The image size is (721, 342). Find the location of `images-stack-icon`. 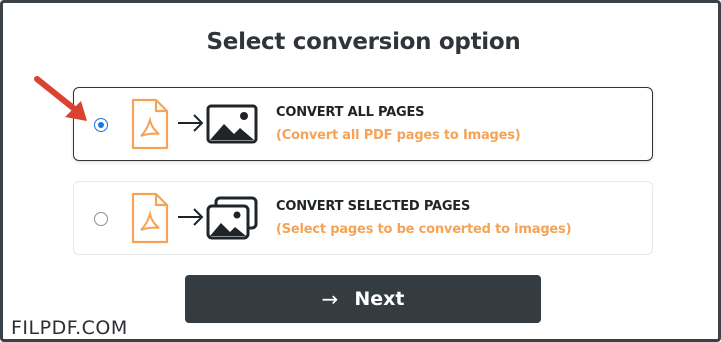

images-stack-icon is located at coordinates (232, 218).